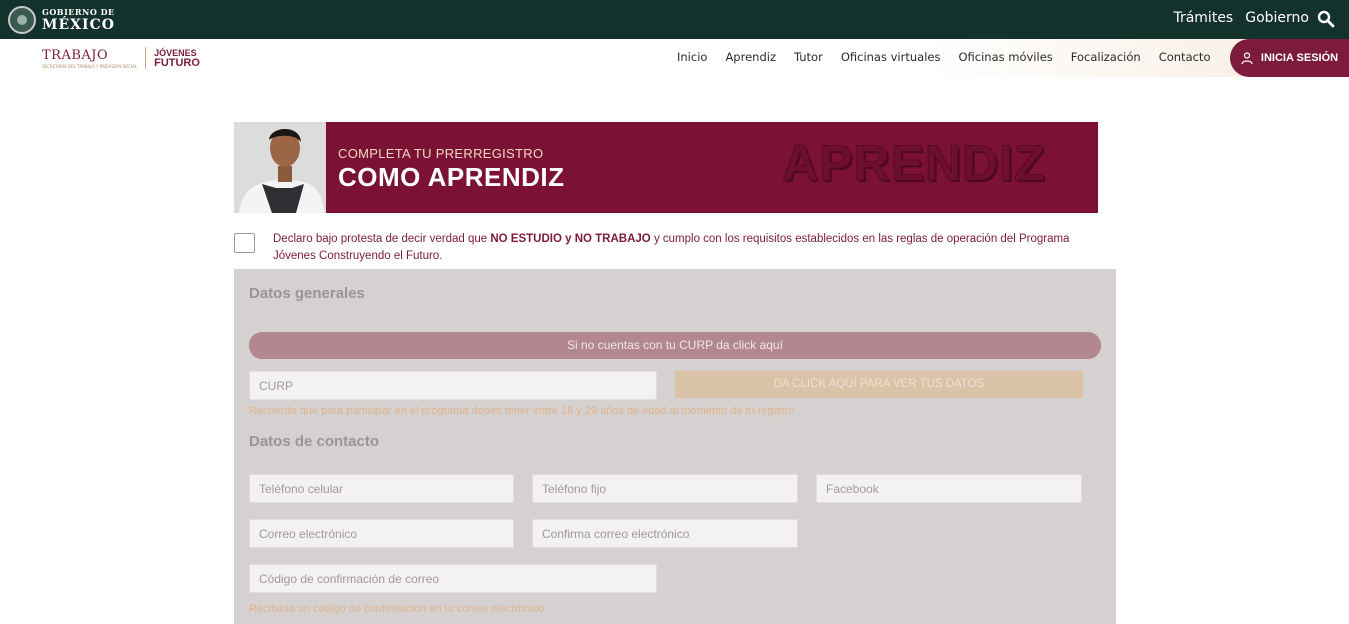  Describe the element at coordinates (453, 385) in the screenshot. I see `curp-input: CURP` at that location.